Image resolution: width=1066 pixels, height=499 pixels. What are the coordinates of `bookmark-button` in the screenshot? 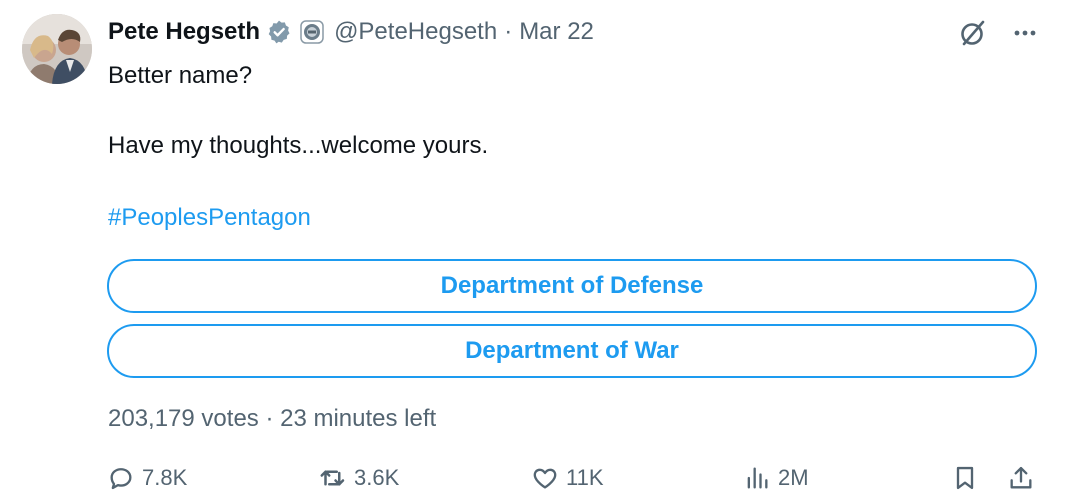 It's located at (965, 478).